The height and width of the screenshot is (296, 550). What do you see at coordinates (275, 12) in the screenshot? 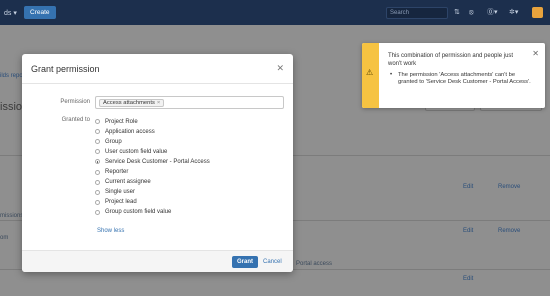
I see `top-nav: ds ▾ Create Search ⇅ ⦻ ⓪▾ ✲▾` at bounding box center [275, 12].